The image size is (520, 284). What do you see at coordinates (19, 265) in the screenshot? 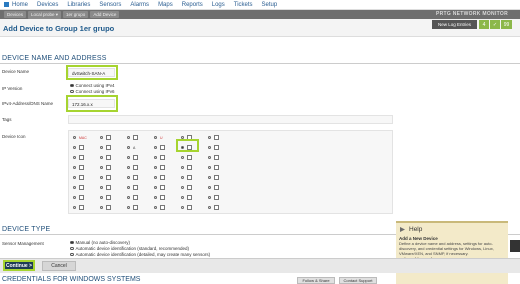
I see `continue-button: Continue >` at bounding box center [19, 265].